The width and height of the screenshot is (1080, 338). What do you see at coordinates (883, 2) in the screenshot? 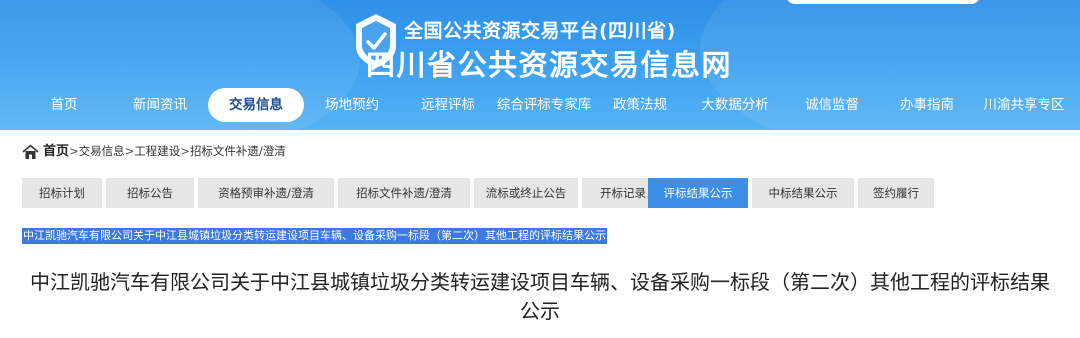
I see `top-search-box` at bounding box center [883, 2].